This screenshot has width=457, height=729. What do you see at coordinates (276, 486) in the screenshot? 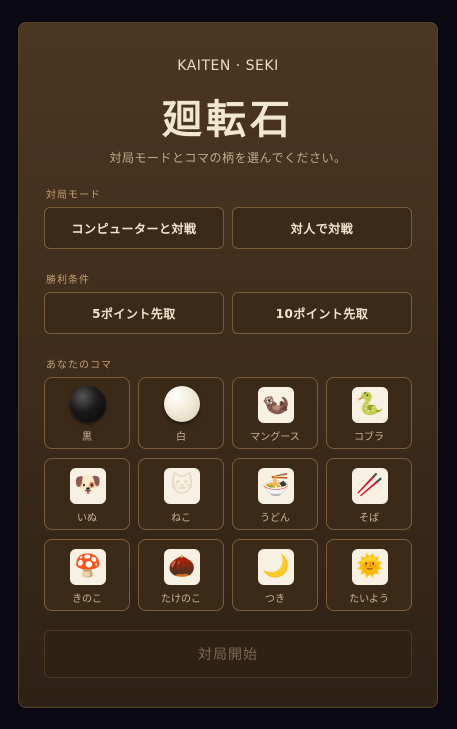
I see `udon-icon: 🍜` at bounding box center [276, 486].